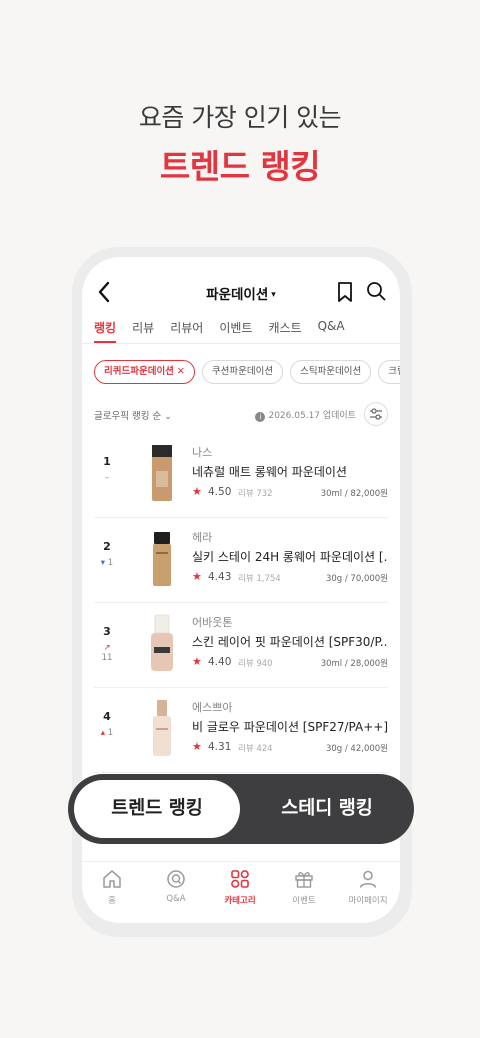  I want to click on nav-mypage: 마이페이지, so click(368, 887).